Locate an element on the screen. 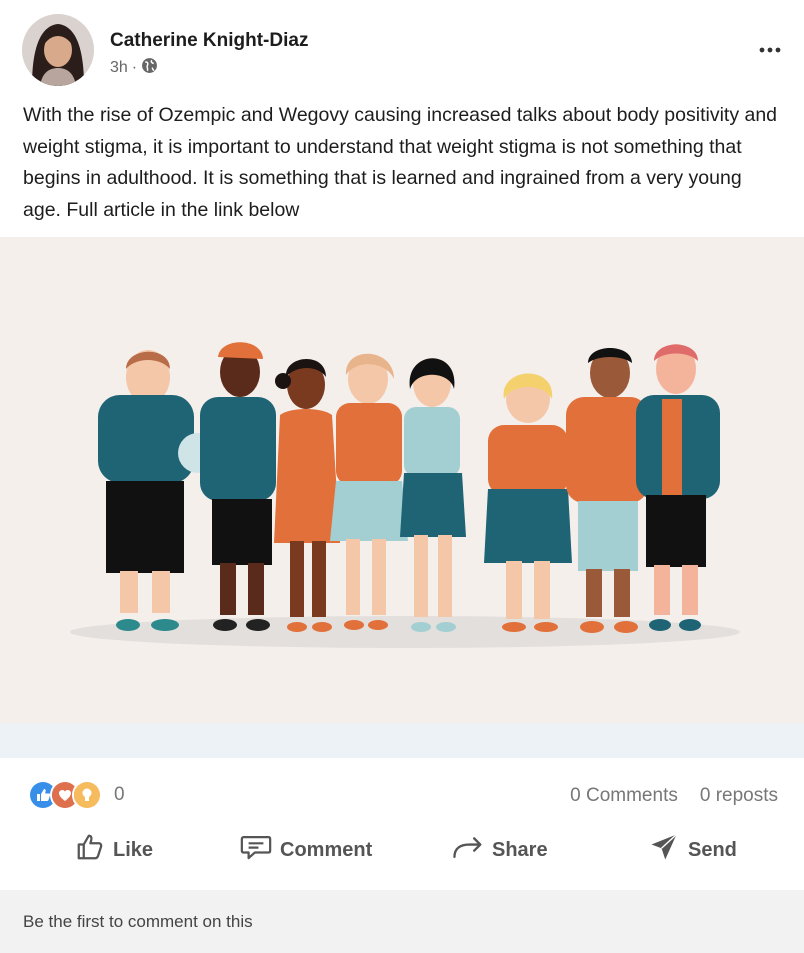  send-label: Send is located at coordinates (712, 849).